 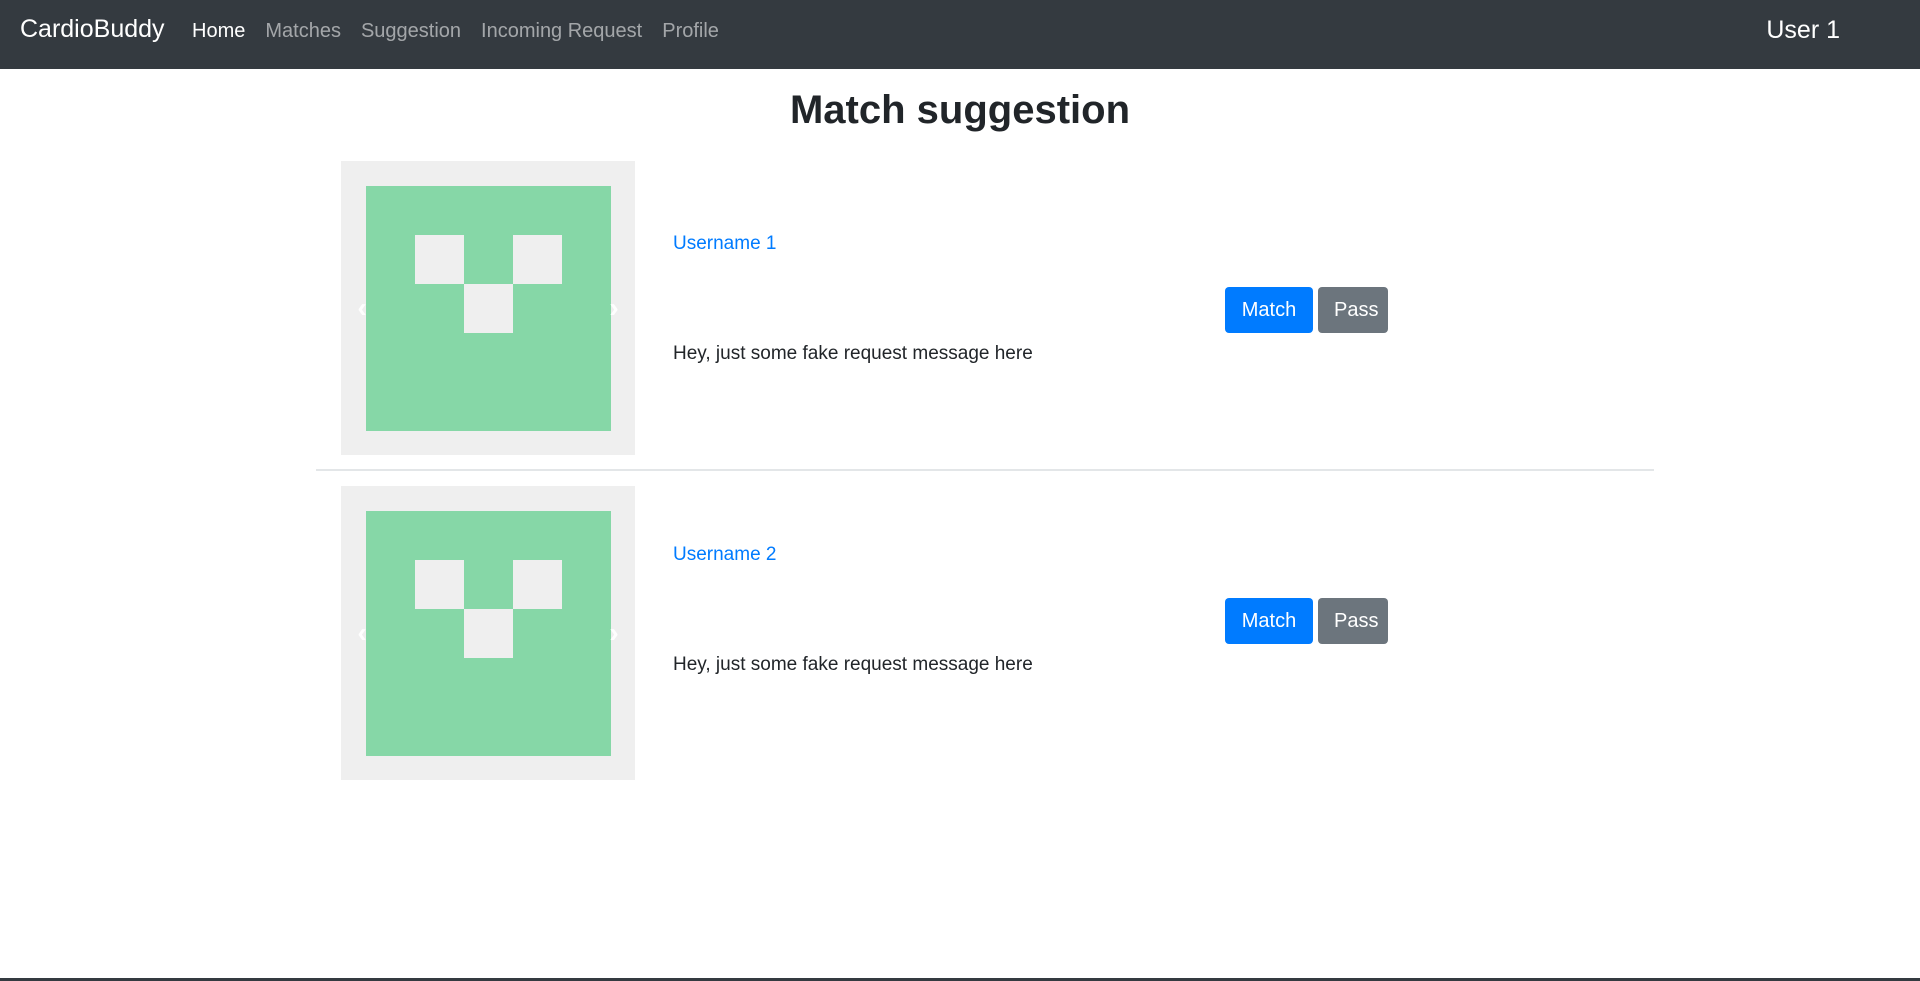 What do you see at coordinates (725, 555) in the screenshot?
I see `username-link: Username 2` at bounding box center [725, 555].